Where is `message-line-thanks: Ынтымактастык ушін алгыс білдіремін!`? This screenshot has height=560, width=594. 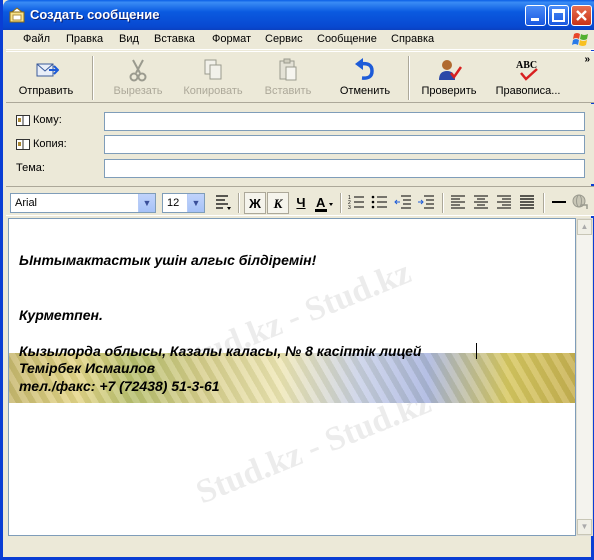 message-line-thanks: Ынтымактастык ушін алгыс білдіремін! is located at coordinates (168, 260).